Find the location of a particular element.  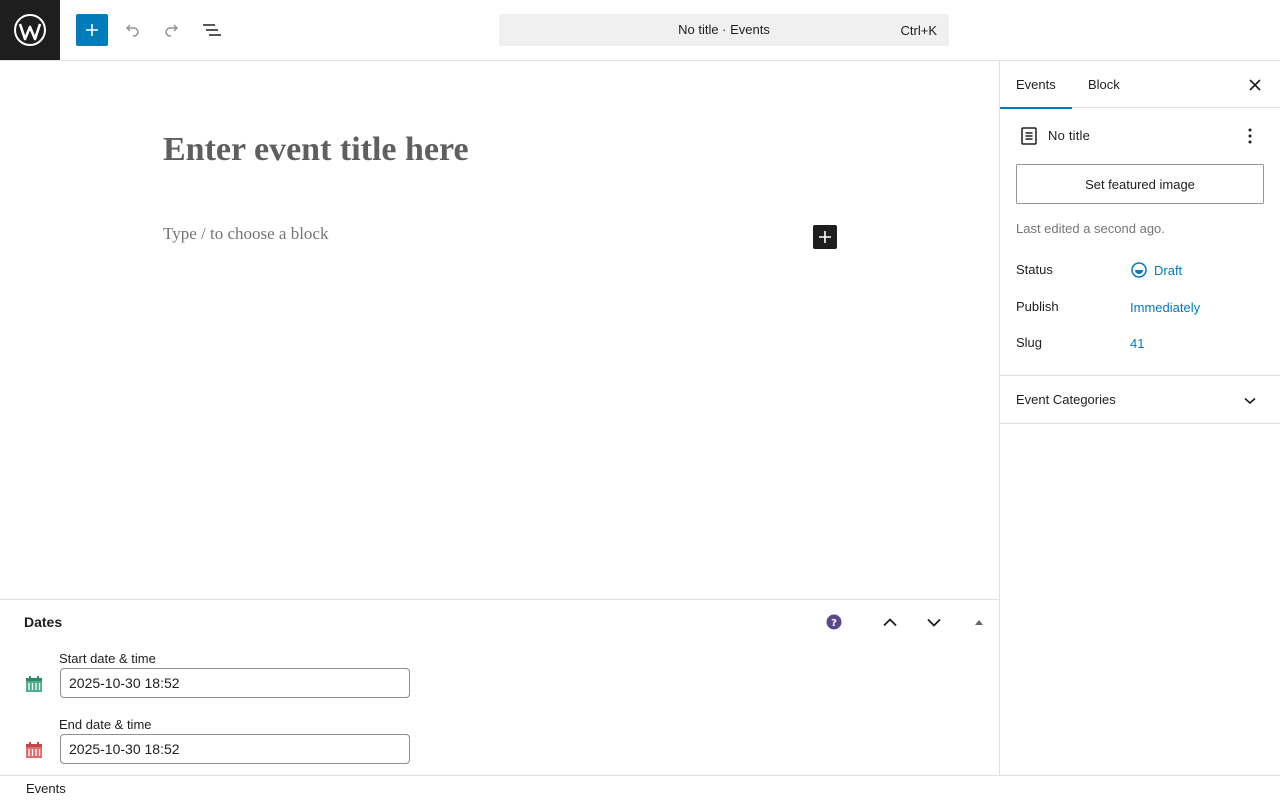

meta-box-title: Dates is located at coordinates (43, 622).